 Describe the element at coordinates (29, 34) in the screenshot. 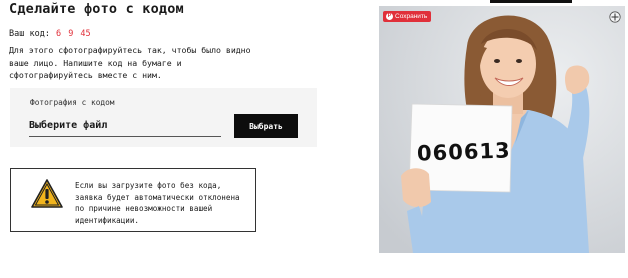

I see `code-label: Ваш код:` at that location.